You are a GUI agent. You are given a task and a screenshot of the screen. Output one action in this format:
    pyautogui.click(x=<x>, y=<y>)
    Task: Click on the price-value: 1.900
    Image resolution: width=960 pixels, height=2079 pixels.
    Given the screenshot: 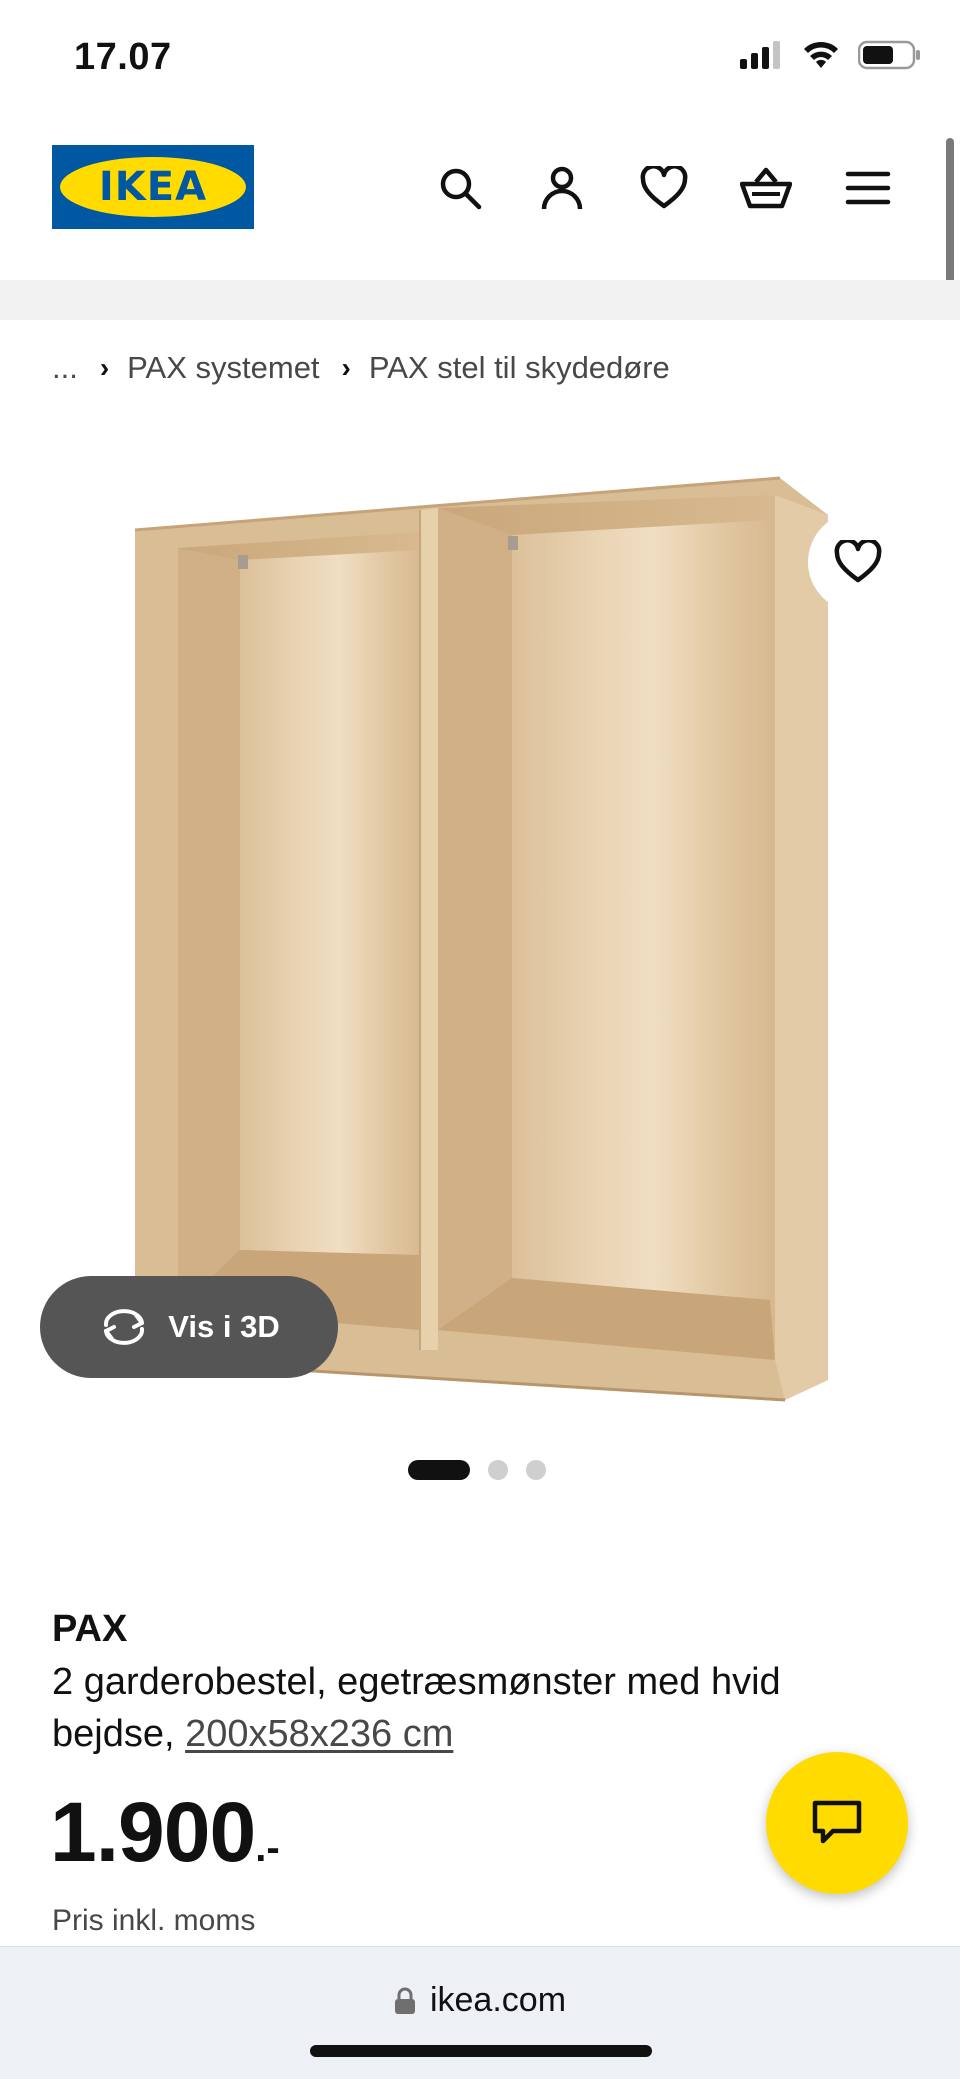 What is the action you would take?
    pyautogui.click(x=153, y=1832)
    